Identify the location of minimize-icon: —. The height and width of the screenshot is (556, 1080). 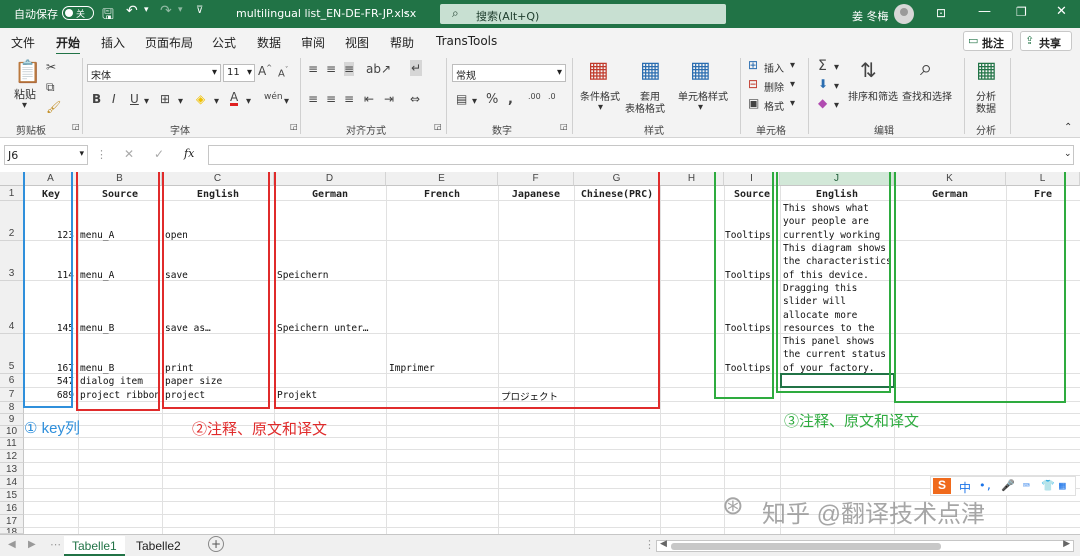
(984, 11).